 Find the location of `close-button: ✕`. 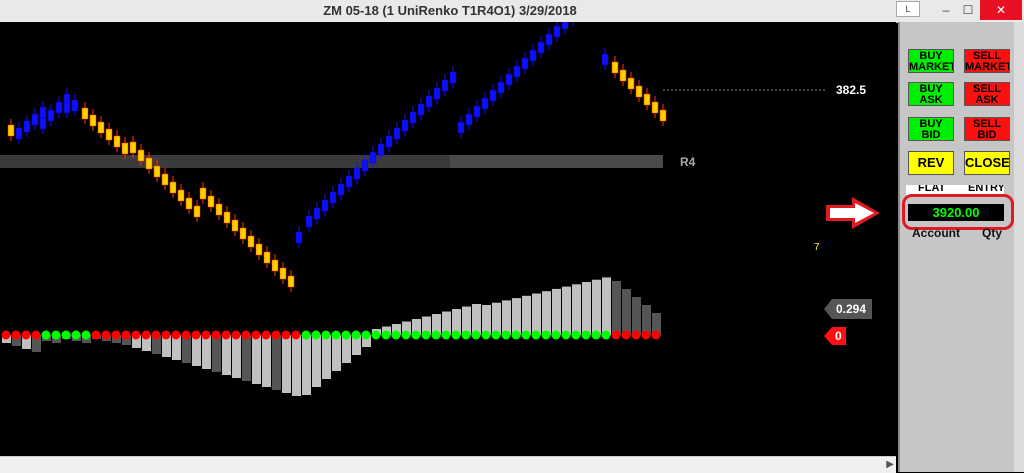

close-button: ✕ is located at coordinates (1001, 10).